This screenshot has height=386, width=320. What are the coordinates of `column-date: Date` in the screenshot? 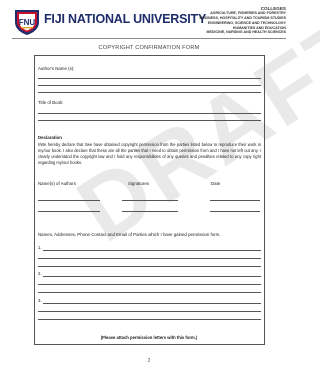 It's located at (216, 183).